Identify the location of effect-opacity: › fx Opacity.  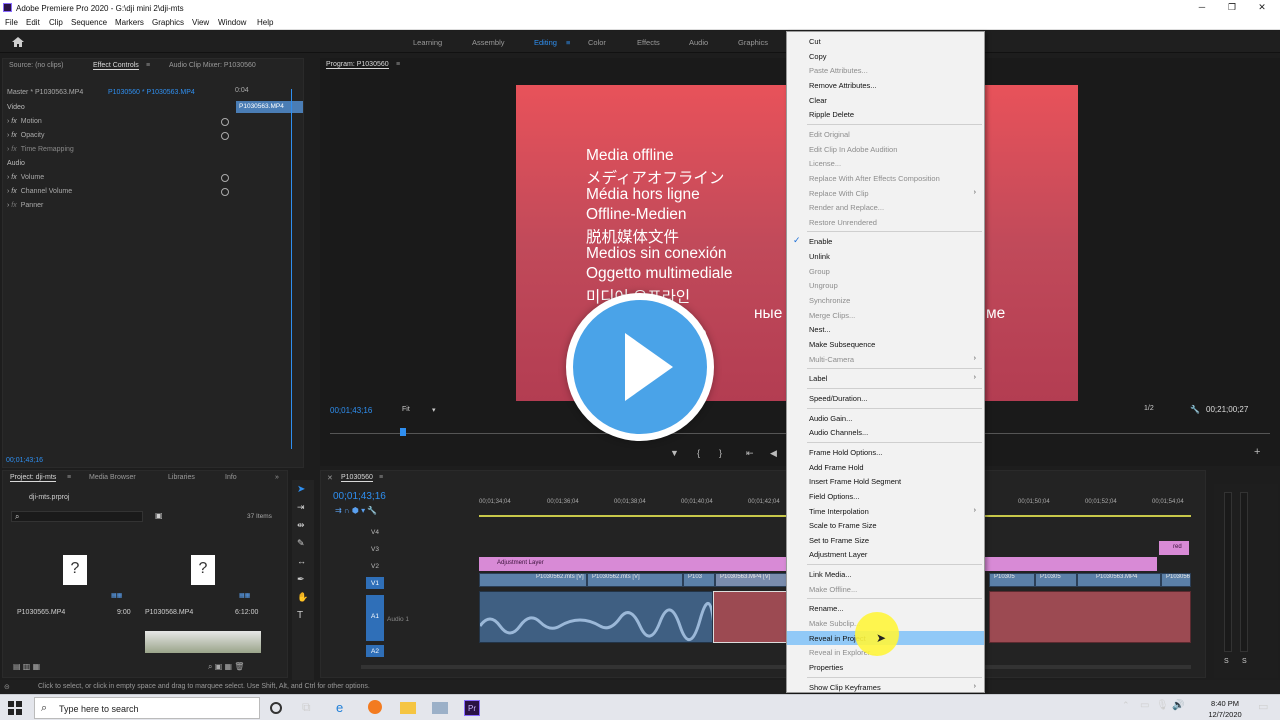
(25, 138).